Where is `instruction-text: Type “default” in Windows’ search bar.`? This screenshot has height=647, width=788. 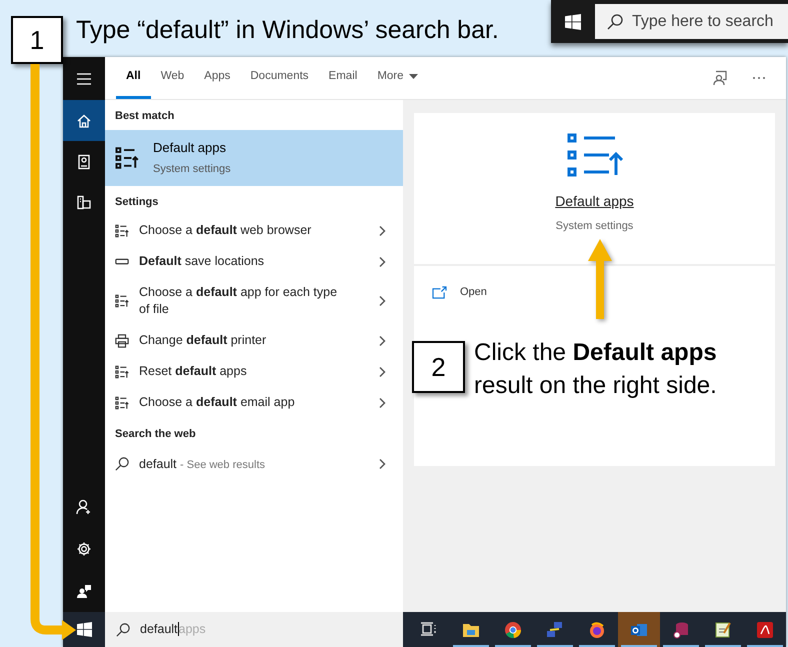
instruction-text: Type “default” in Windows’ search bar. is located at coordinates (287, 30).